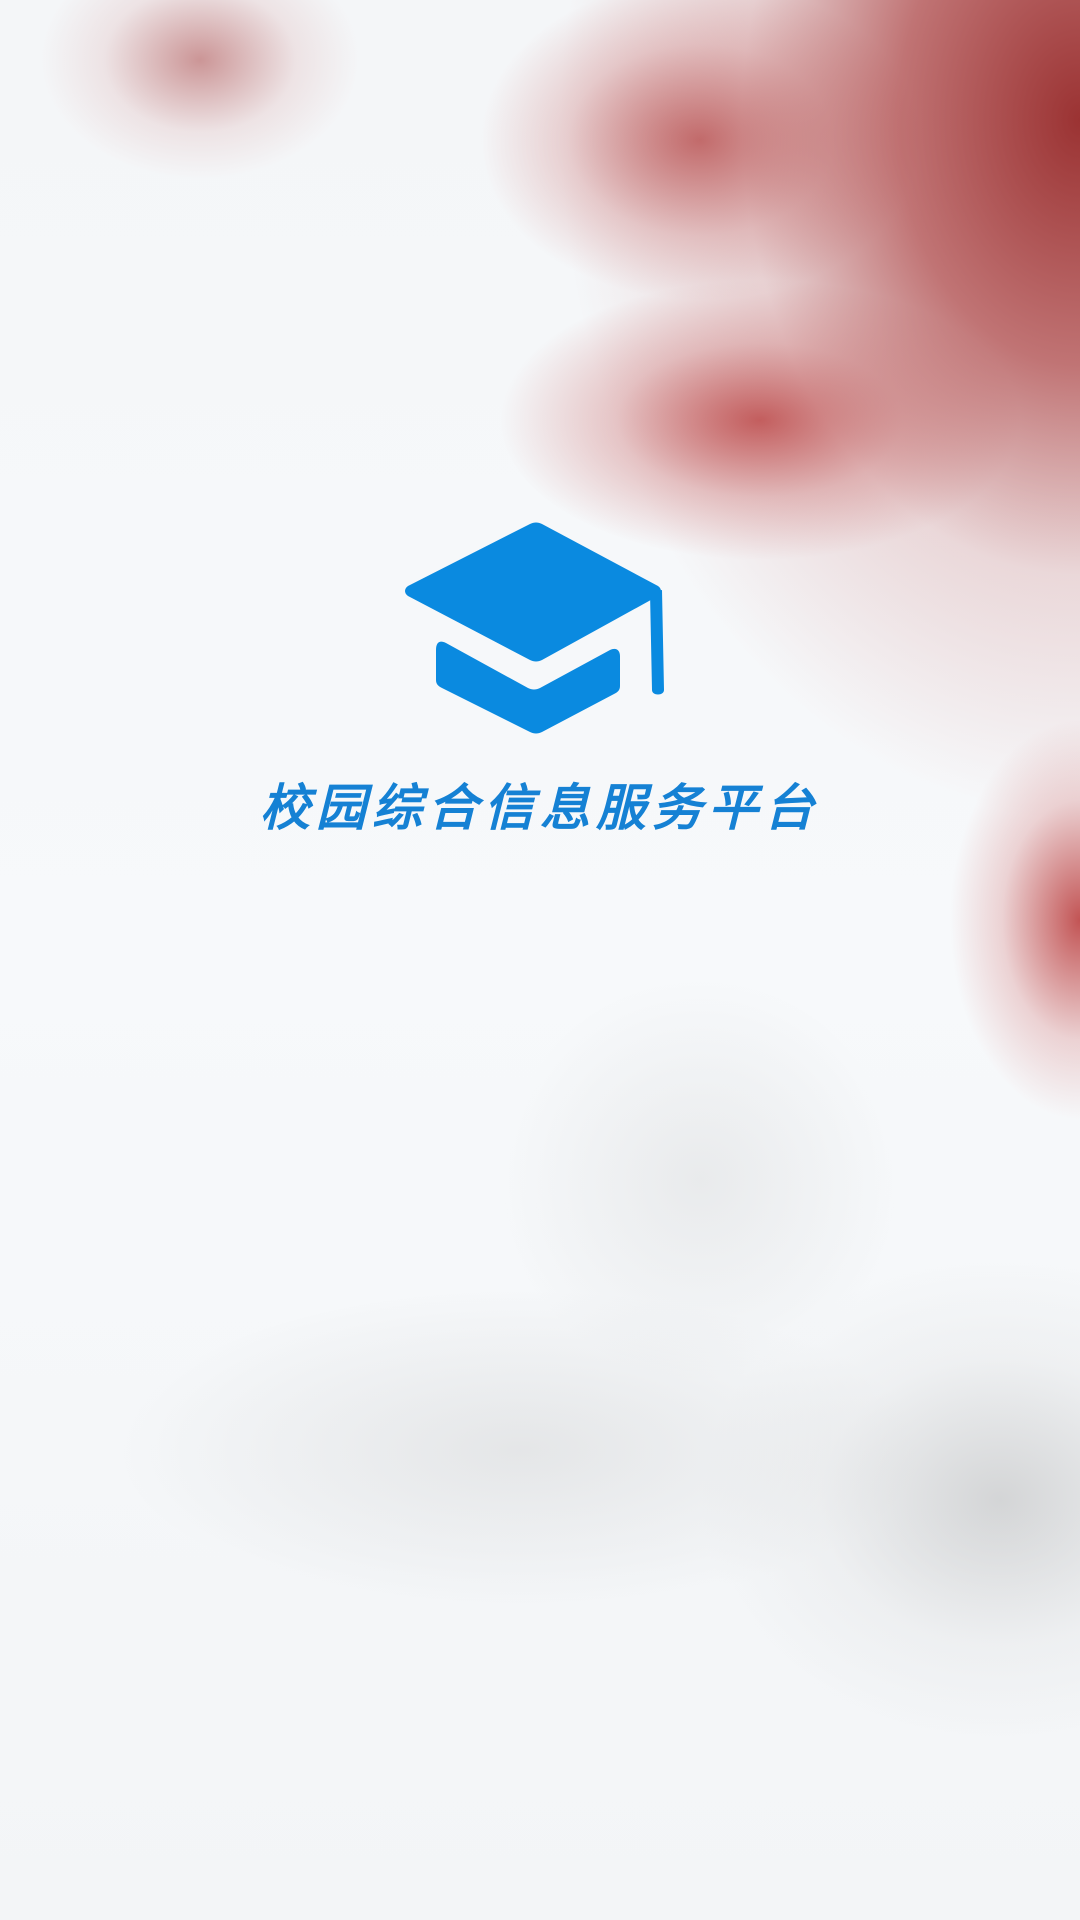  I want to click on app-title: 校园综合信息服务平台, so click(540, 807).